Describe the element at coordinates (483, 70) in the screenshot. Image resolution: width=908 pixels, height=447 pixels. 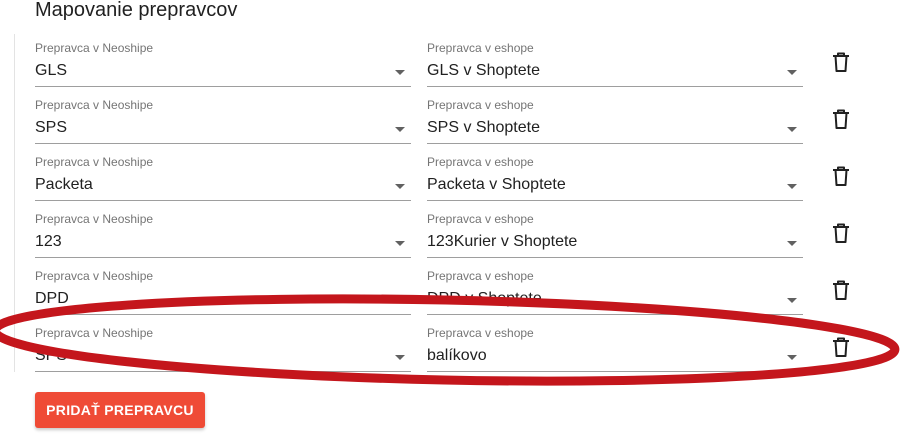
I see `eshop-carrier-select-value: GLS v Shoptete` at that location.